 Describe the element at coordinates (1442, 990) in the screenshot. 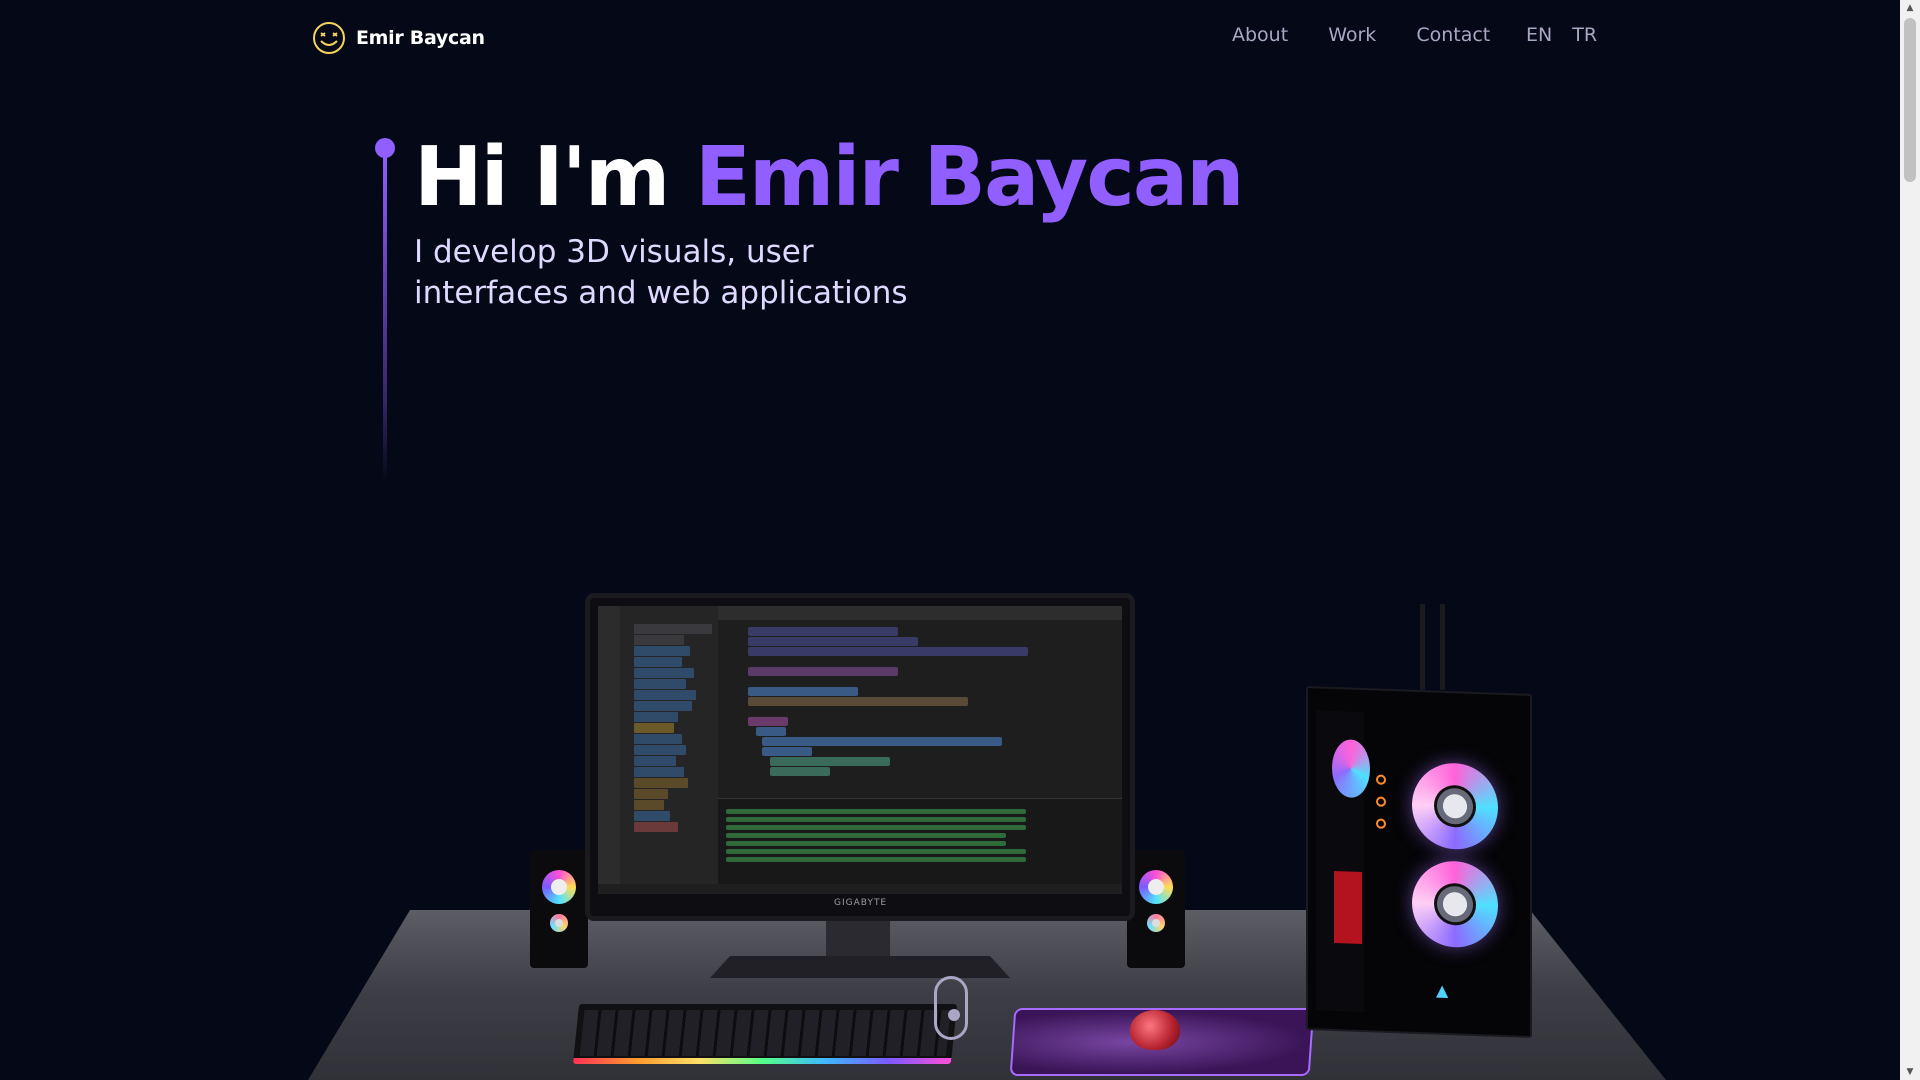

I see `aorus-logo-icon: ▲` at that location.